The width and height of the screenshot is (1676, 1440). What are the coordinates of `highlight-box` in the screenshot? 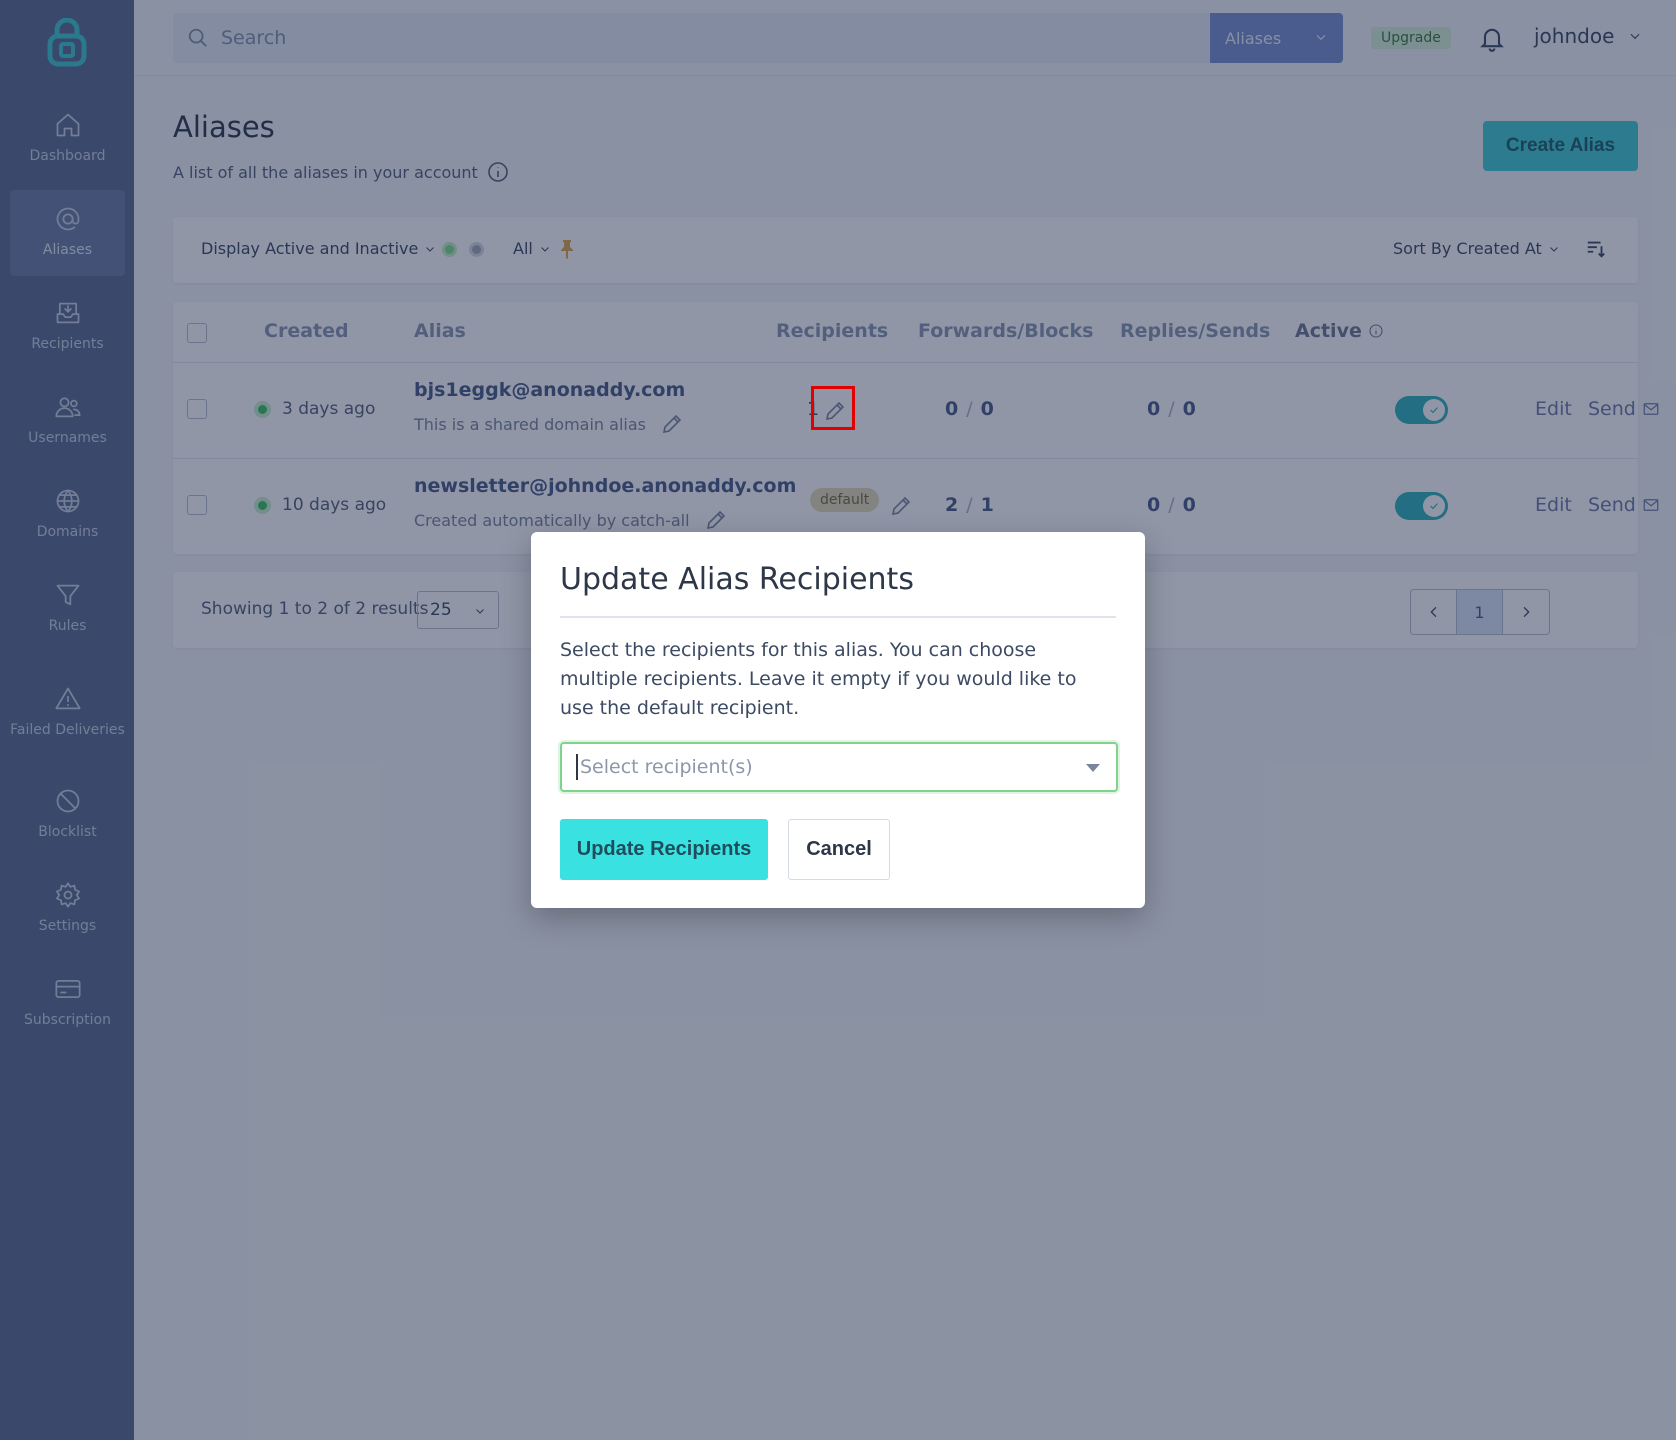 It's located at (833, 408).